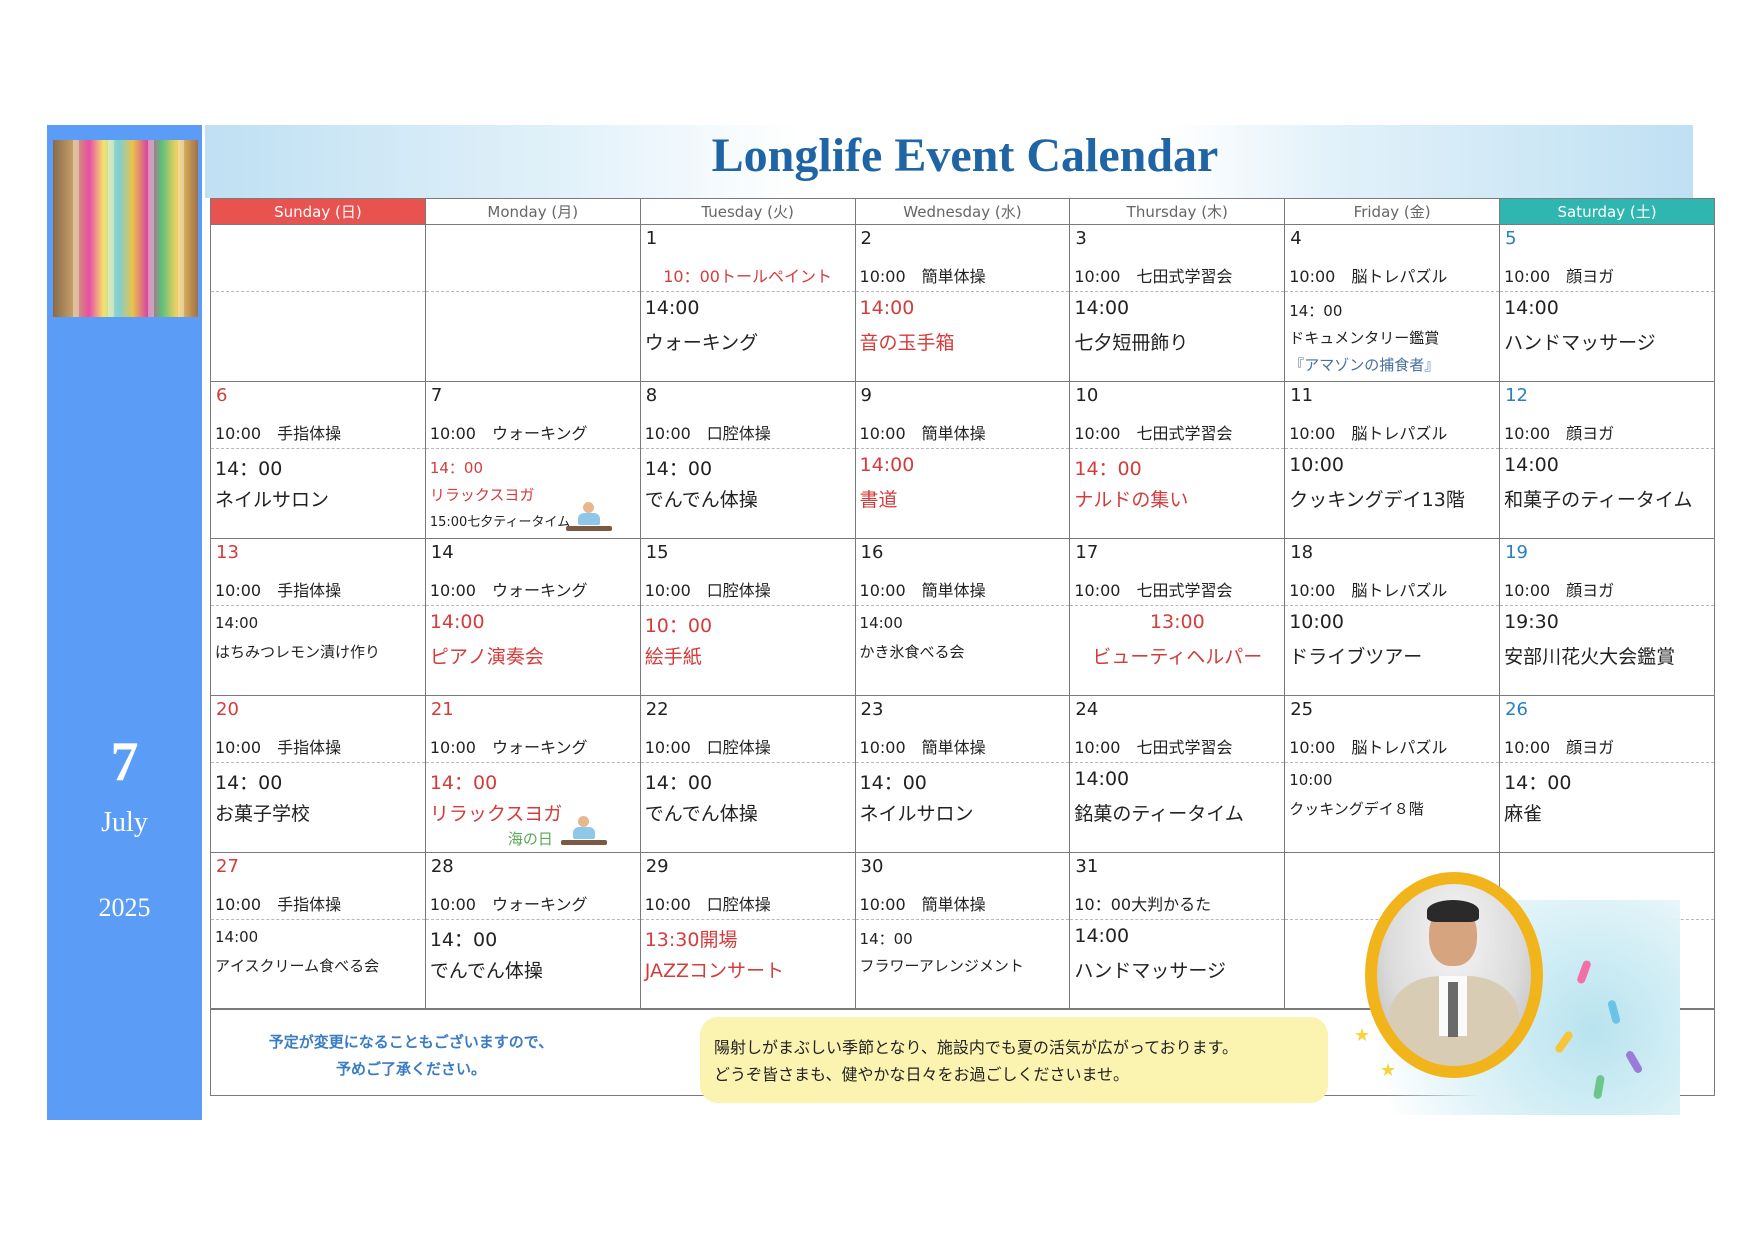  Describe the element at coordinates (1392, 617) in the screenshot. I see `day-cell: 18 10:00 脳トレパズル 10:00 ドライブツアー` at that location.